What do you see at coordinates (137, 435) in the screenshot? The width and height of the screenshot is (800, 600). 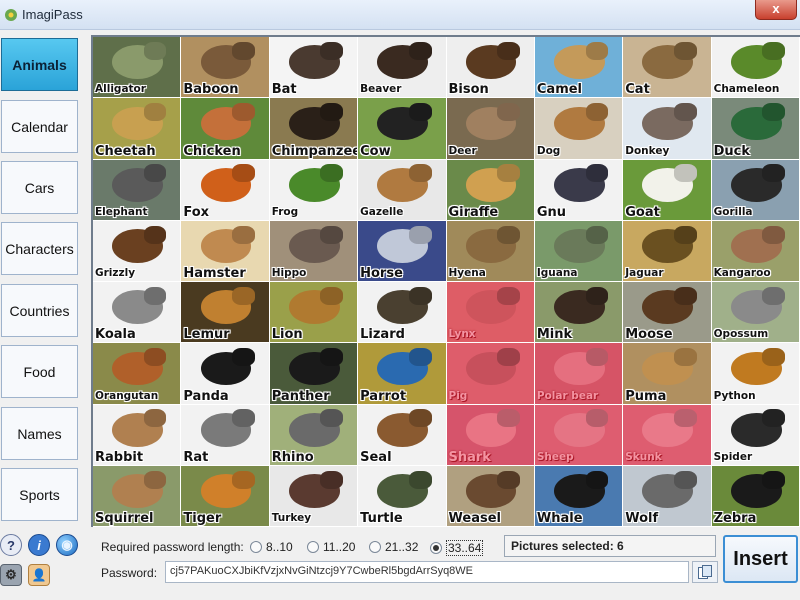 I see `picture-tile-rabbit: Rabbit` at bounding box center [137, 435].